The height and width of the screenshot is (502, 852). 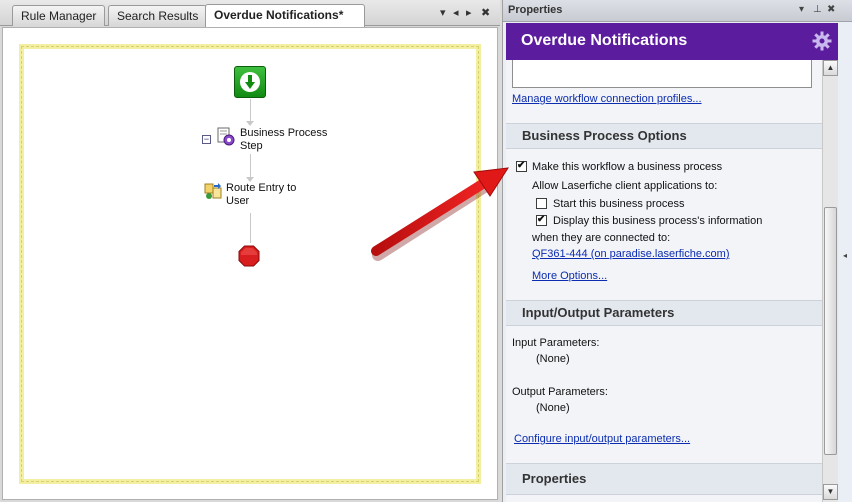 I want to click on business-process-icon, so click(x=226, y=136).